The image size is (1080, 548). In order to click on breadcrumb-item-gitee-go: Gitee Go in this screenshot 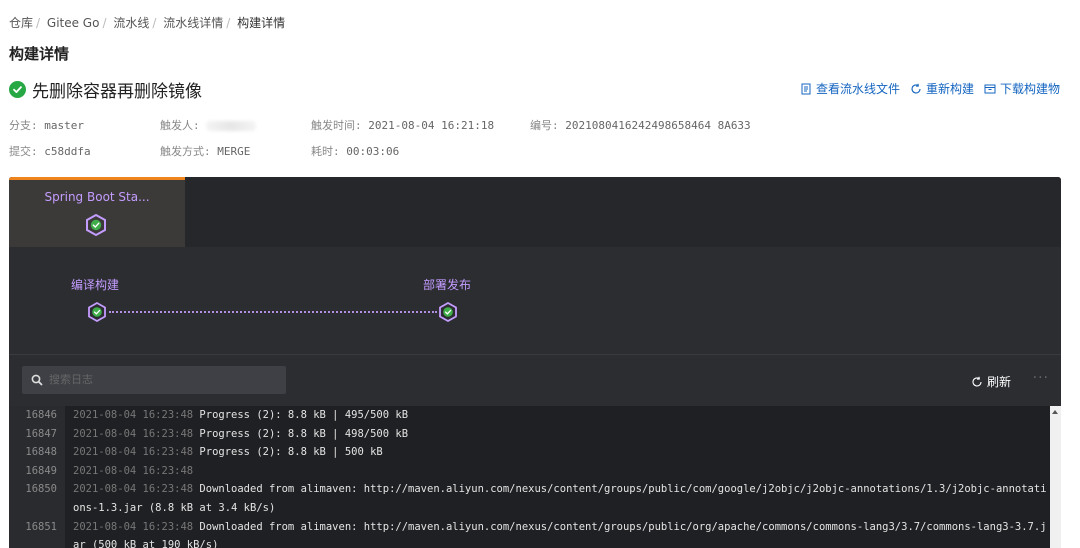, I will do `click(73, 23)`.